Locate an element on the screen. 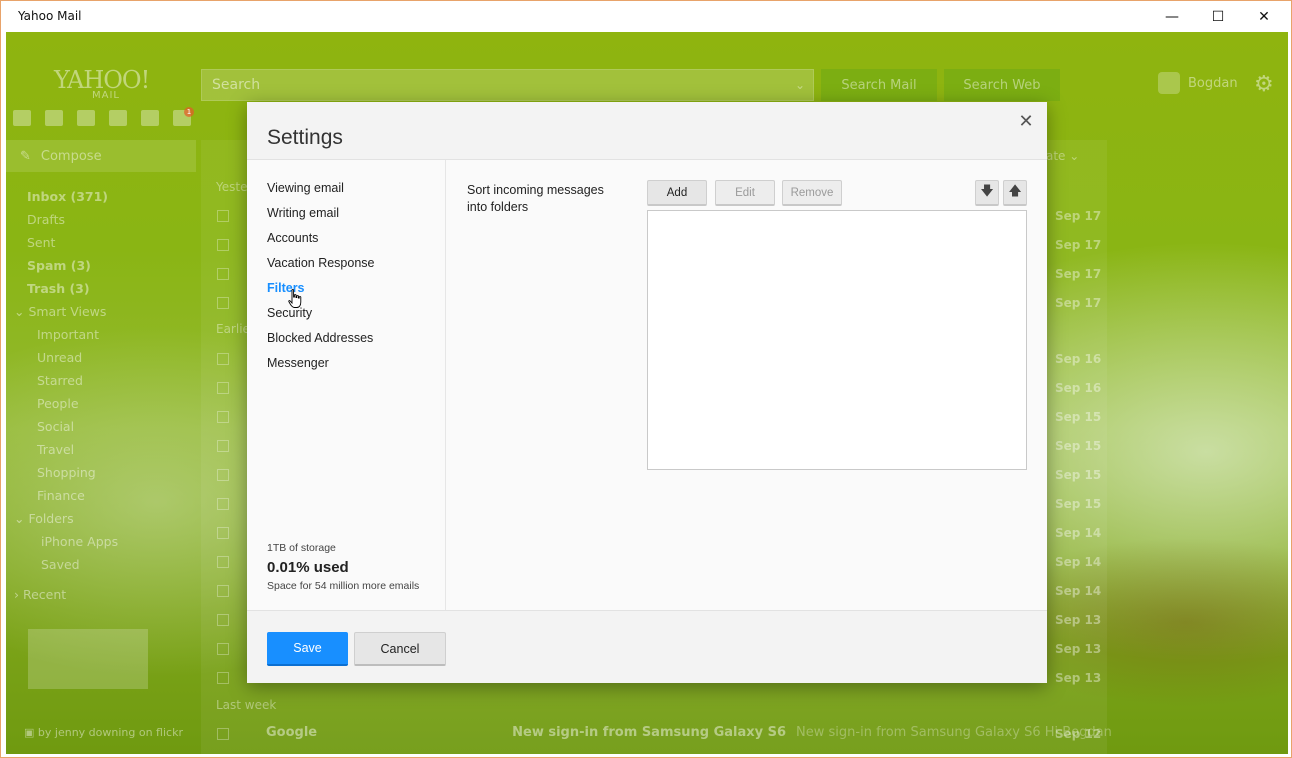 The width and height of the screenshot is (1292, 758). image-icon: ▣ is located at coordinates (29, 732).